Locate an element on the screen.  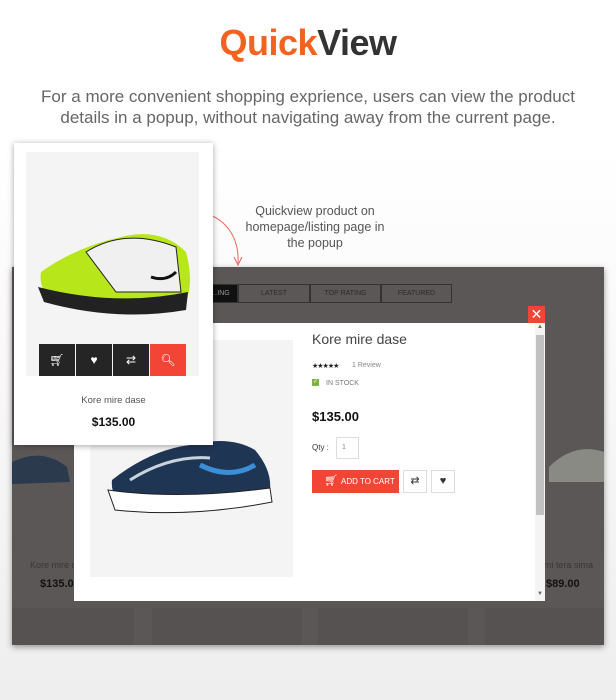
add-to-cart-button: 🛒︎ ADD TO CART is located at coordinates (355, 481).